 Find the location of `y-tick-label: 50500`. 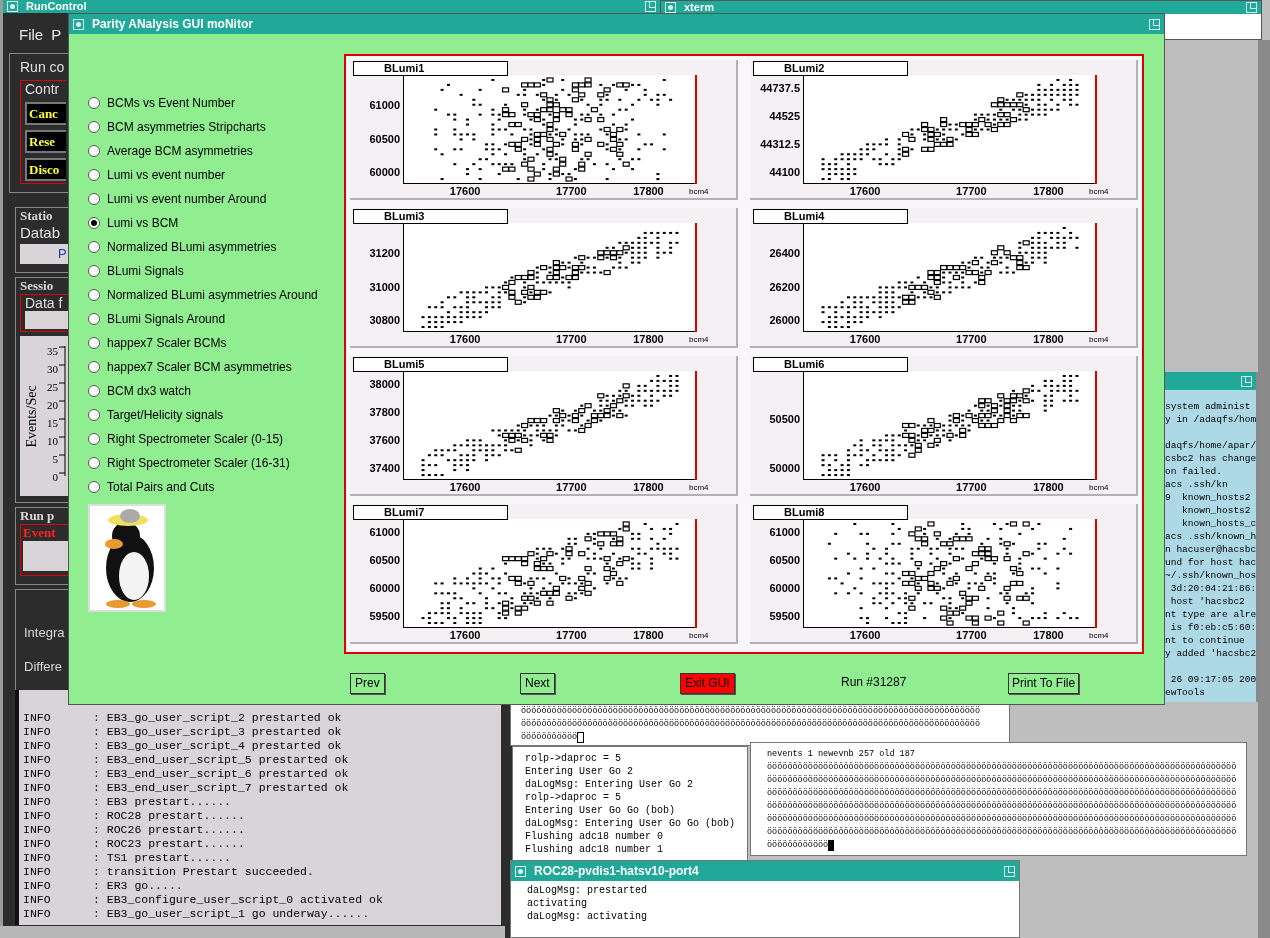

y-tick-label: 50500 is located at coordinates (784, 418).